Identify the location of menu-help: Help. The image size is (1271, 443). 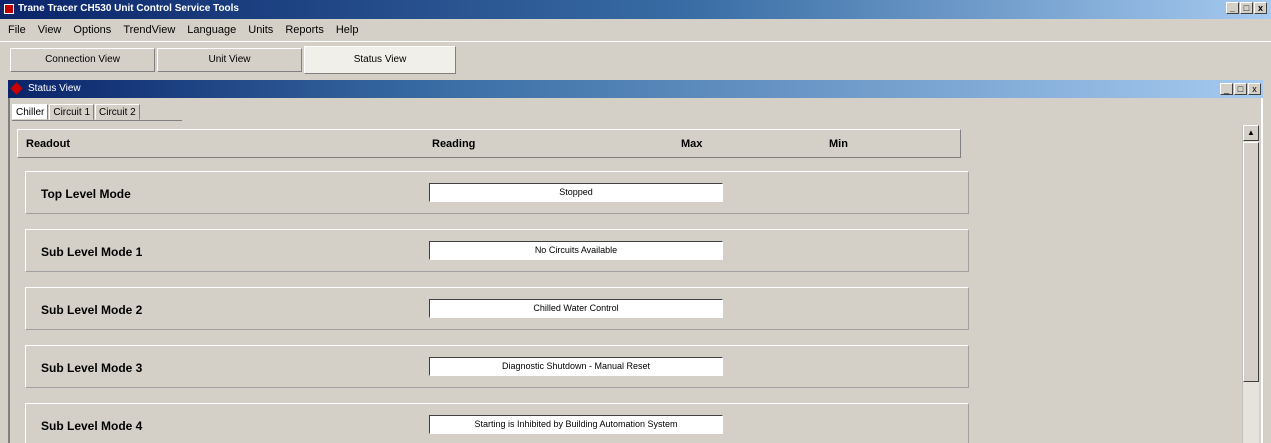
(347, 30).